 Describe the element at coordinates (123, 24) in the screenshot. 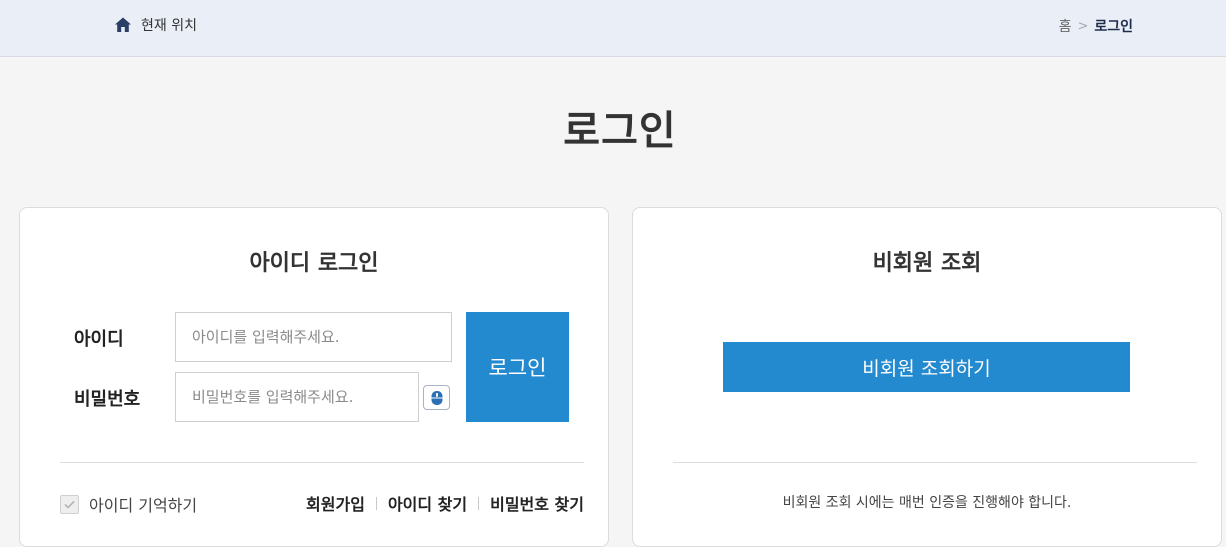

I see `home-icon` at that location.